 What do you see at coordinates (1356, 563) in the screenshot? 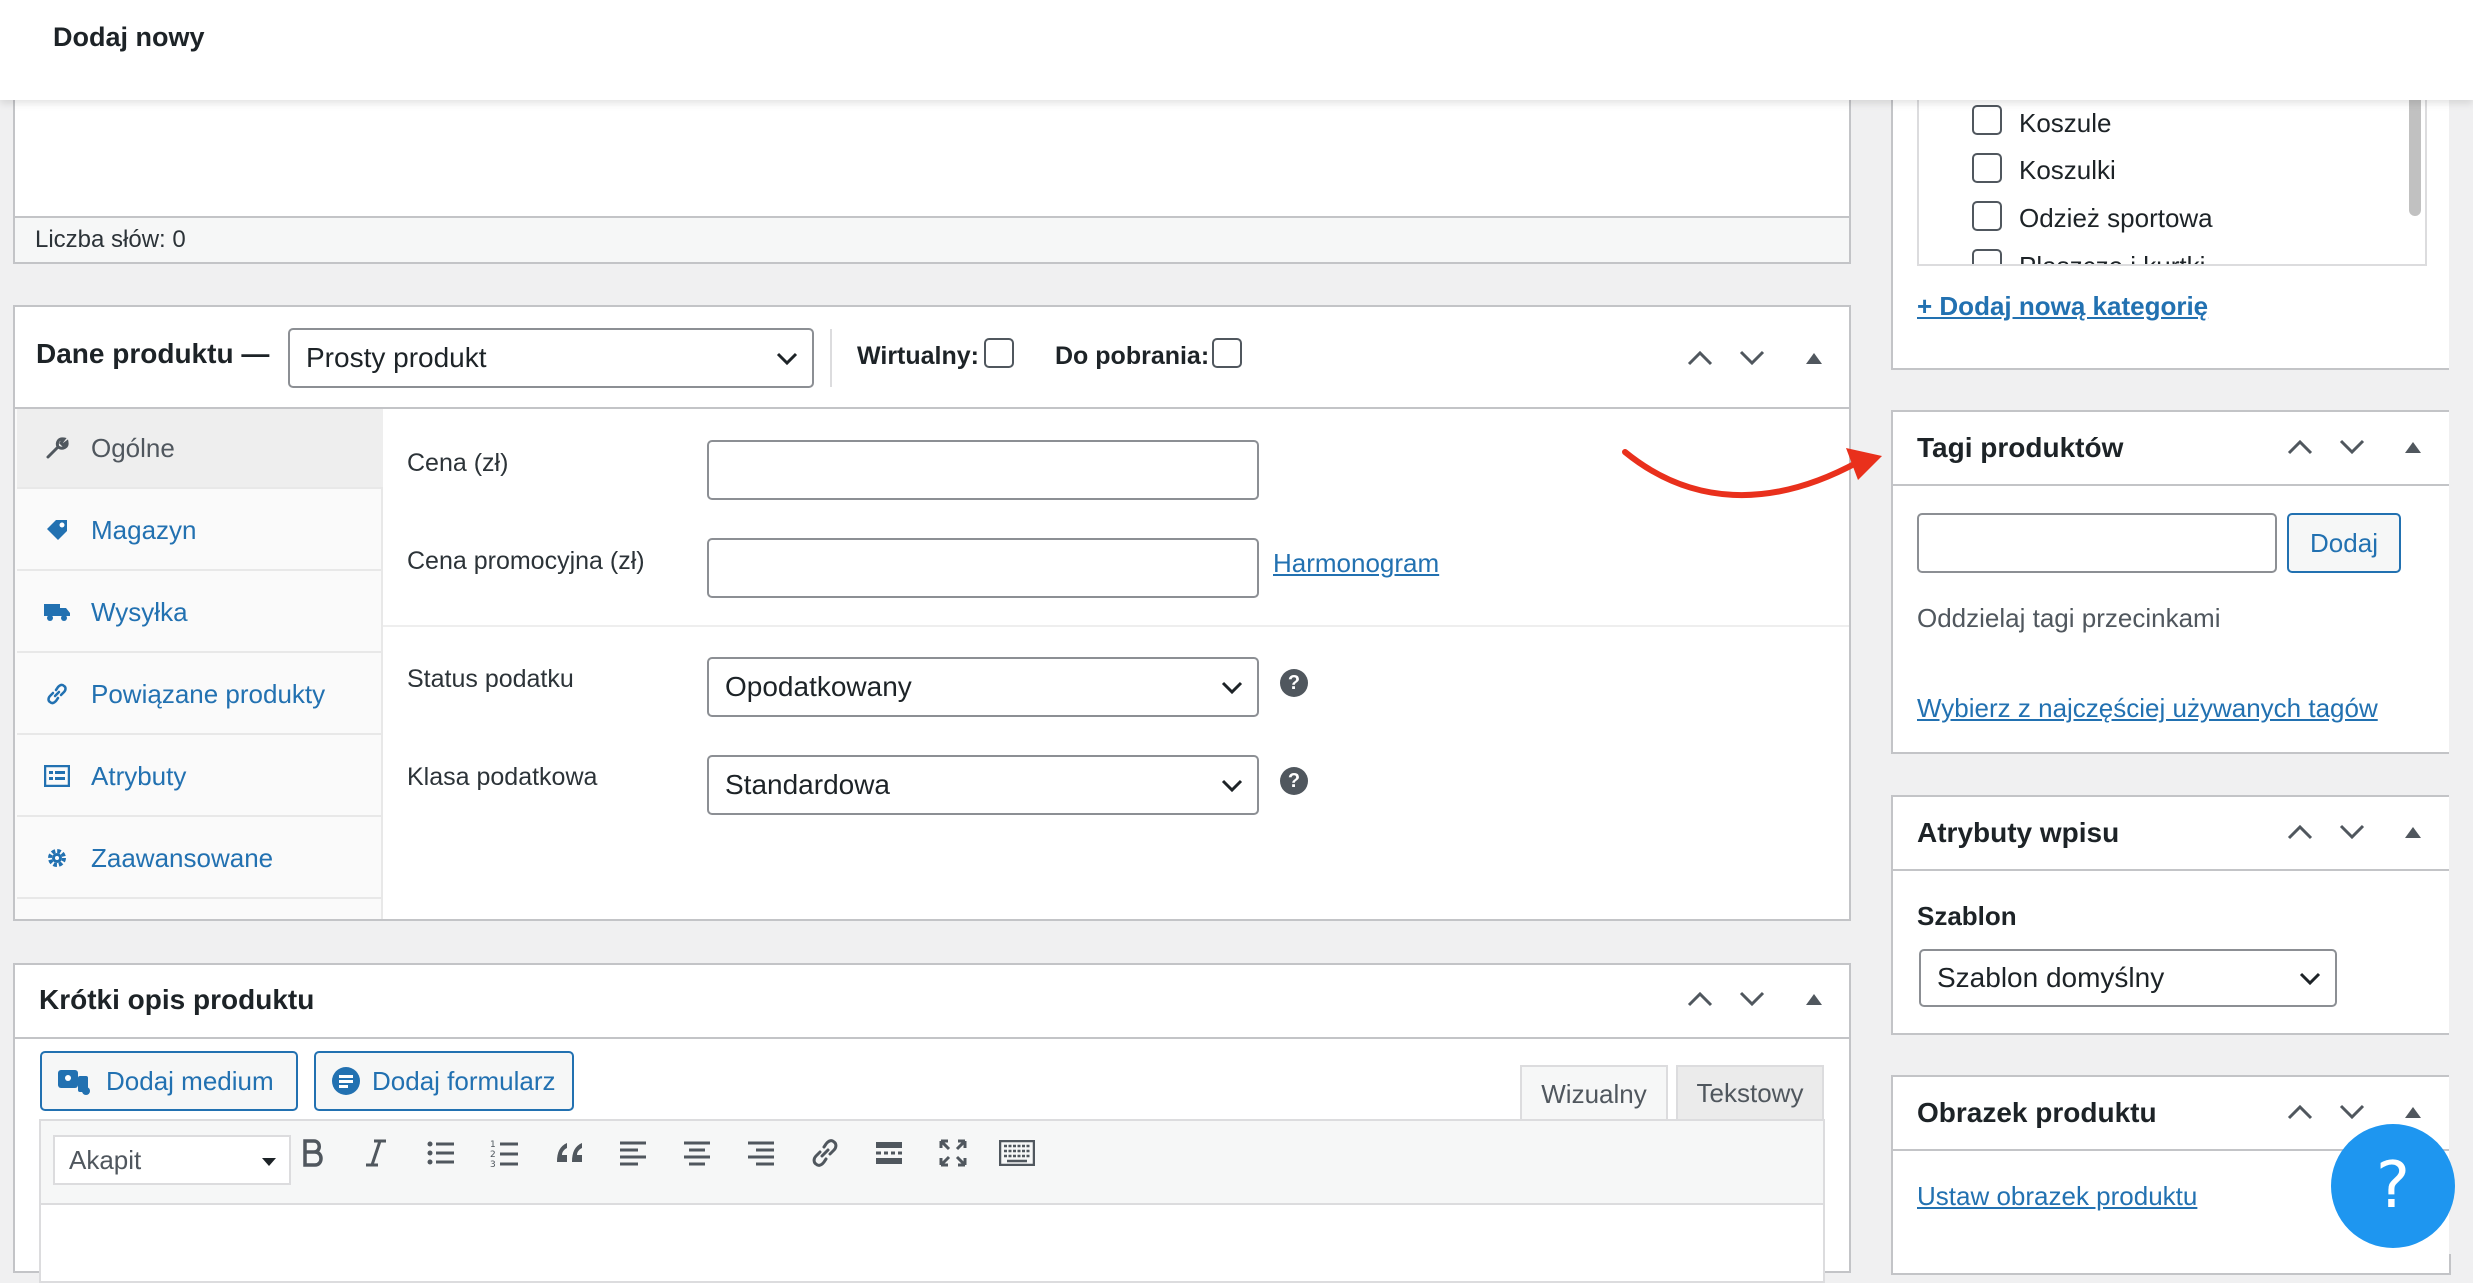
I see `schedule-link: Harmonogram` at bounding box center [1356, 563].